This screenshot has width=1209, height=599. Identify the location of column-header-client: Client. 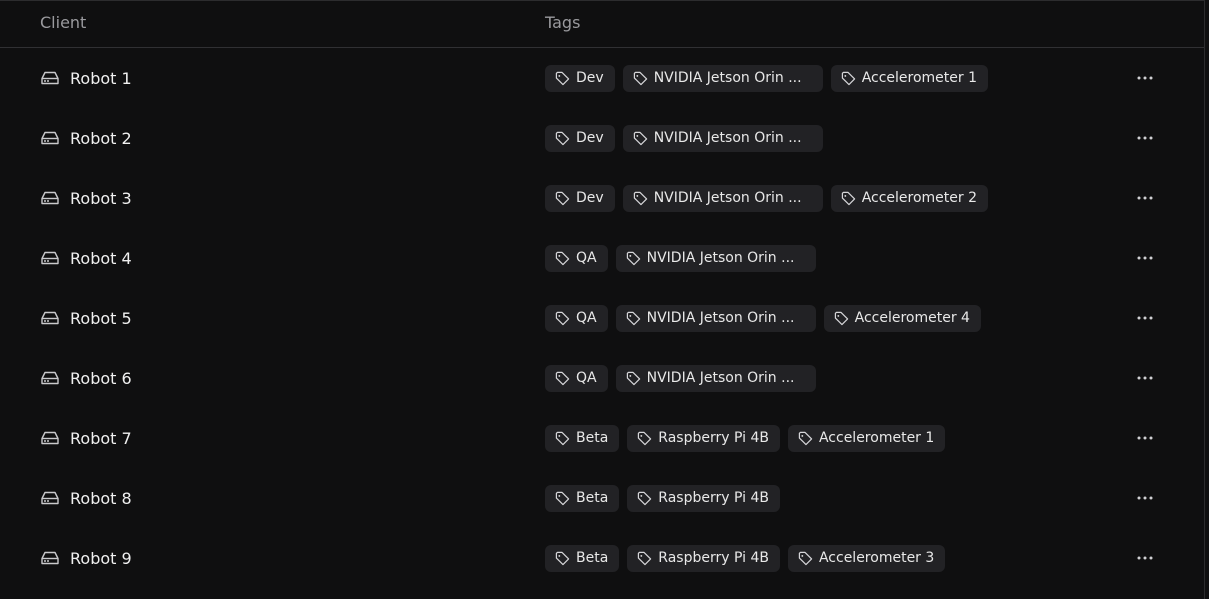
(63, 22).